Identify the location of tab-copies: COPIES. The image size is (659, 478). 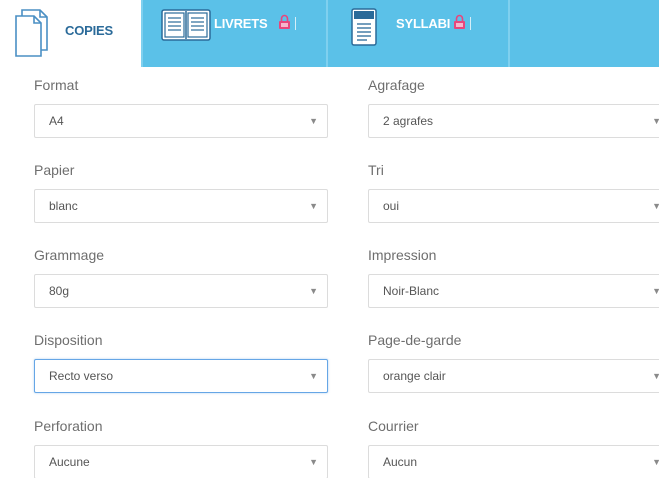
(70, 33).